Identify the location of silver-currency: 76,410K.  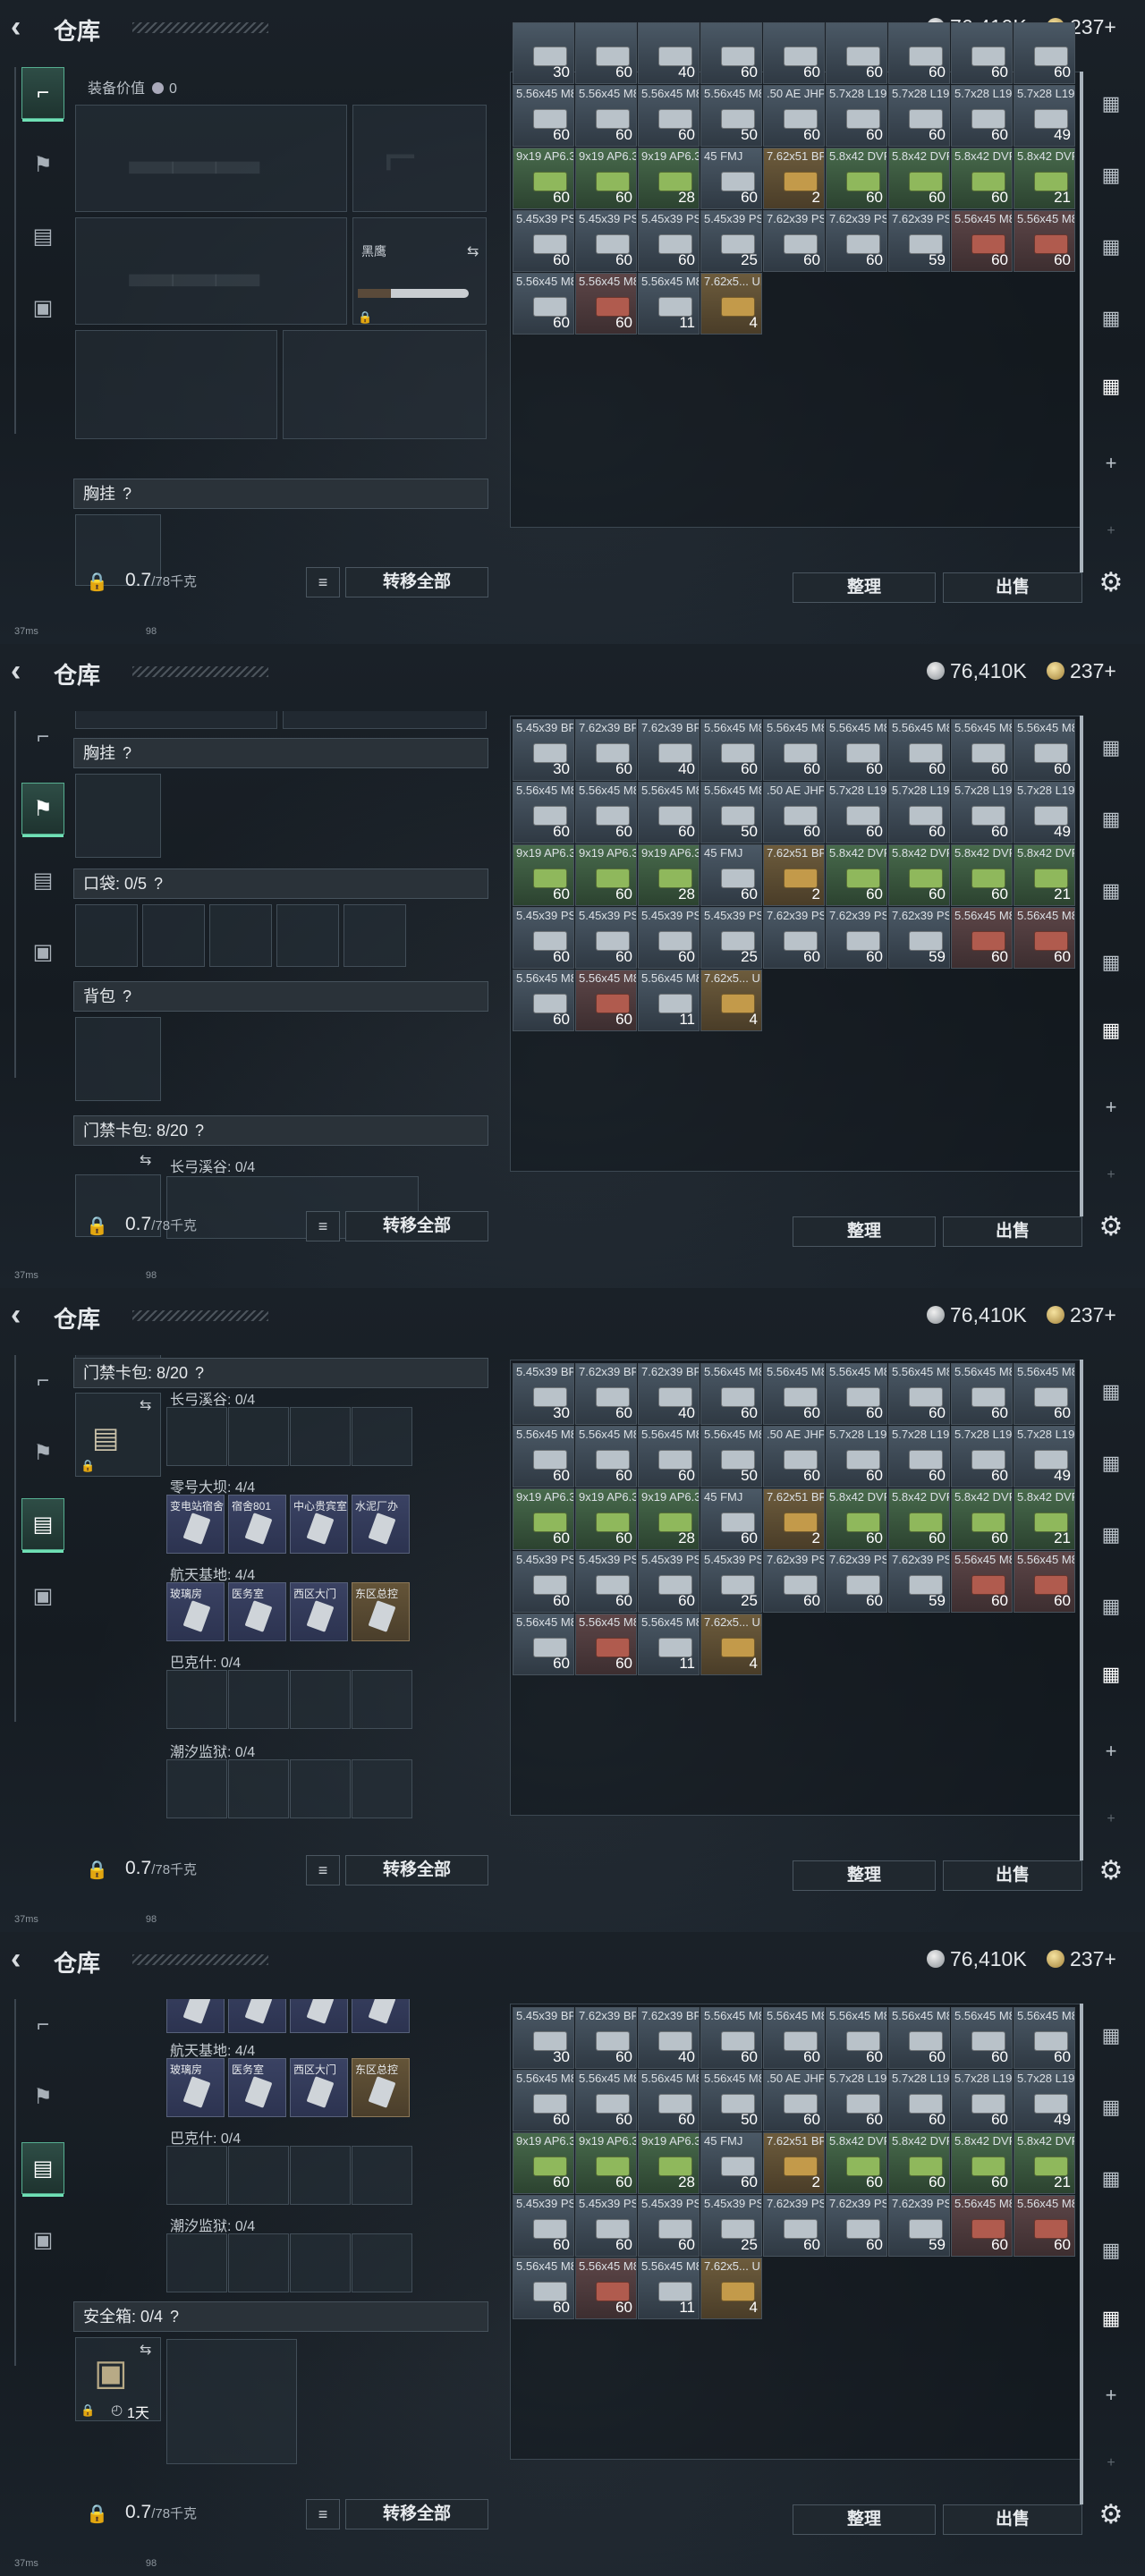
(977, 670).